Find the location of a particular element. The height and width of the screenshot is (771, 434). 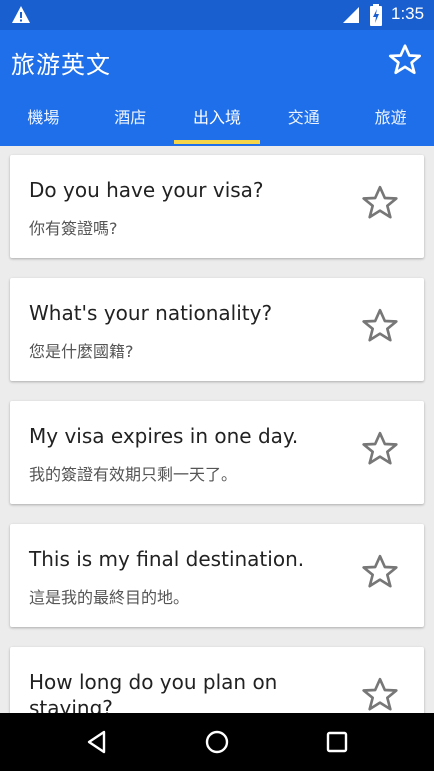

navigation-bar is located at coordinates (217, 742).